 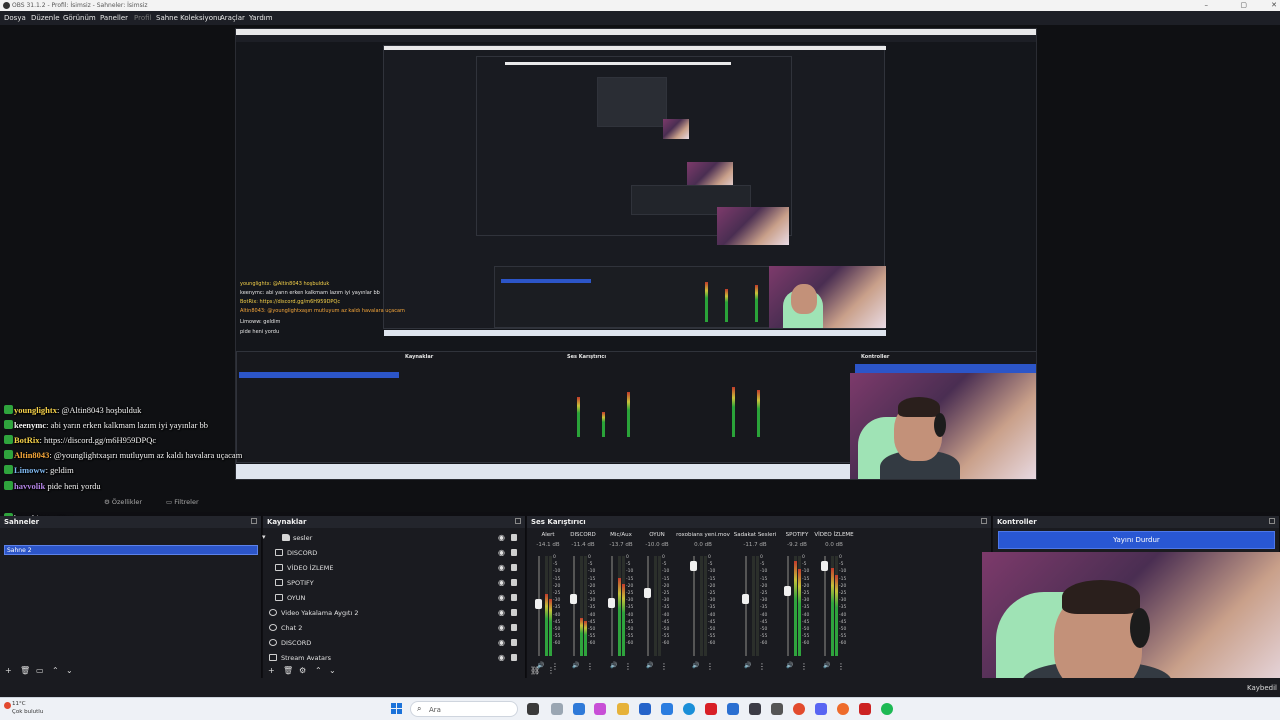 I want to click on chevron-down-icon: ▾, so click(x=264, y=537).